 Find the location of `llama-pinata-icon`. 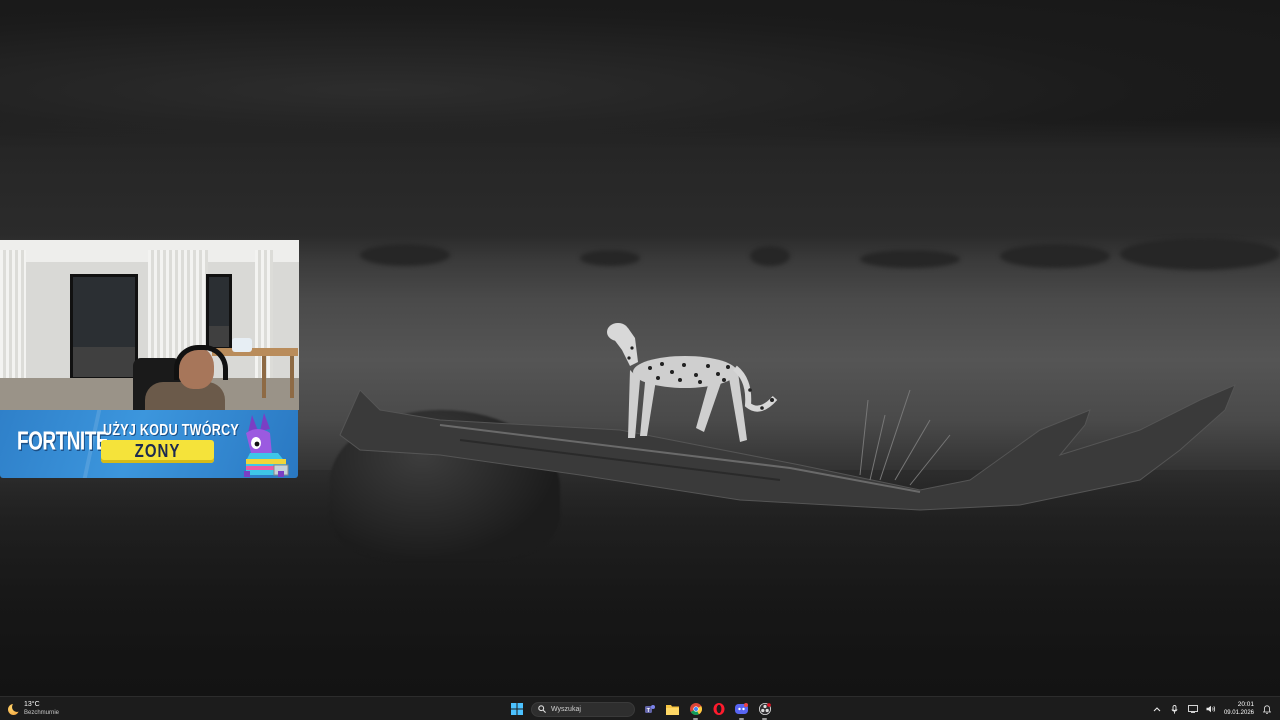

llama-pinata-icon is located at coordinates (266, 445).